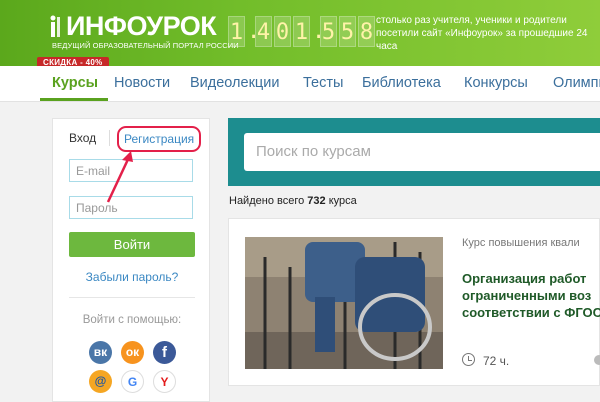  I want to click on search-input: Поиск по курсам, so click(422, 152).